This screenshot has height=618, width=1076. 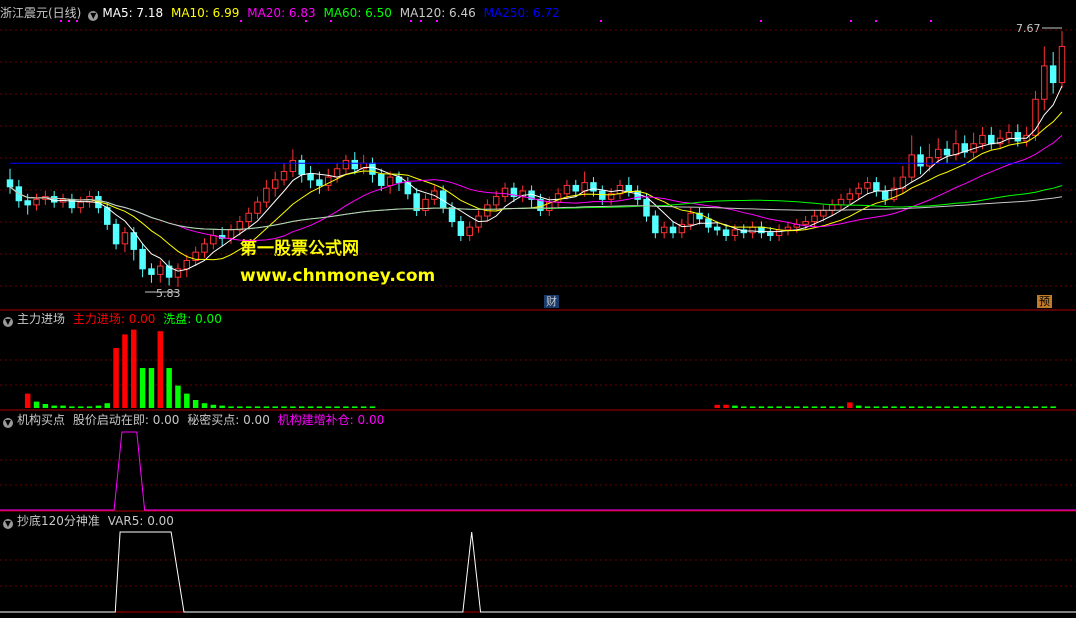 I want to click on var5-line, so click(x=538, y=572).